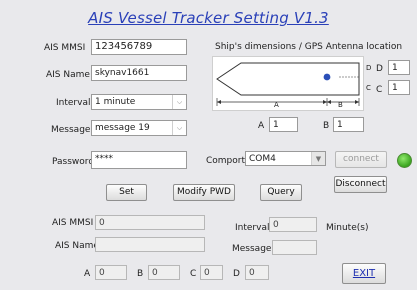  What do you see at coordinates (347, 228) in the screenshot?
I see `readout-interval-unit: Minute(s)` at bounding box center [347, 228].